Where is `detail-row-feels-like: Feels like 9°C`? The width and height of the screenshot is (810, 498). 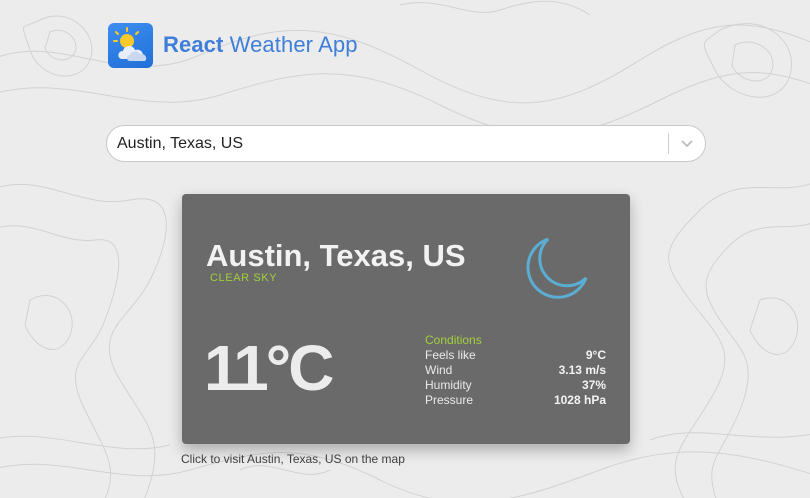 detail-row-feels-like: Feels like 9°C is located at coordinates (515, 355).